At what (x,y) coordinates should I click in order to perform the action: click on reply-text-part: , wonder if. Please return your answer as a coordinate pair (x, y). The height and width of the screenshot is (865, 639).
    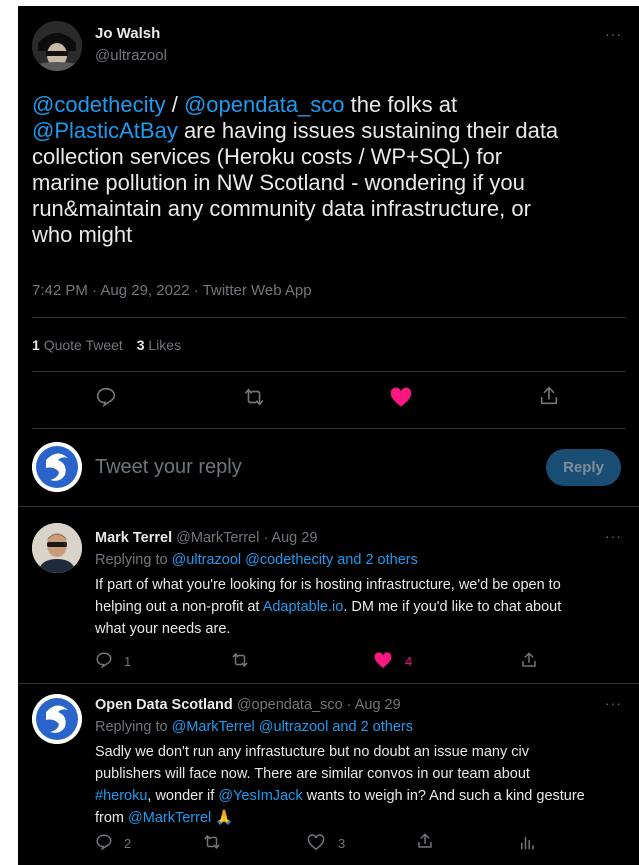
    Looking at the image, I should click on (183, 796).